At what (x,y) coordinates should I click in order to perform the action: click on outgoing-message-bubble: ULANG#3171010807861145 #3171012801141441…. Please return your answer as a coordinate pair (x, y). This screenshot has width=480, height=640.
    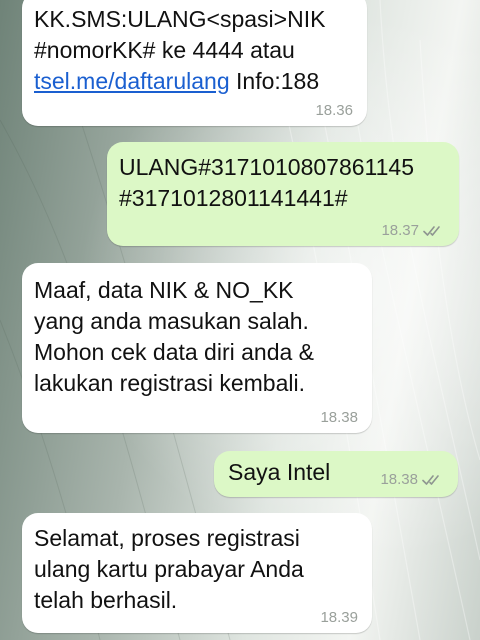
    Looking at the image, I should click on (283, 194).